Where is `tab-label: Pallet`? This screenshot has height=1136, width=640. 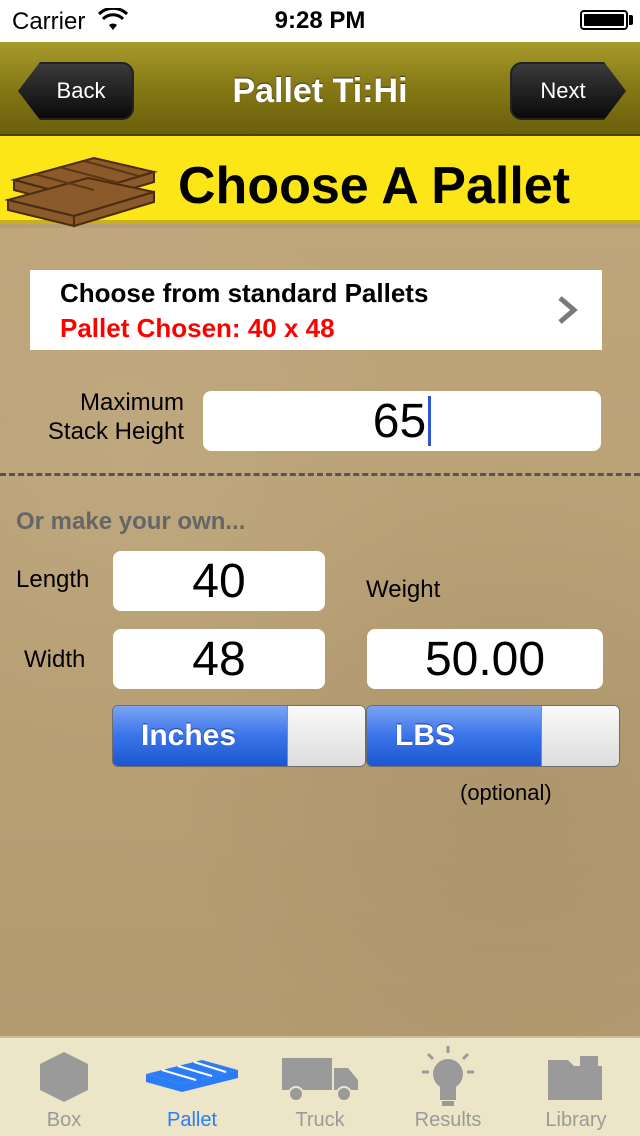
tab-label: Pallet is located at coordinates (192, 1120).